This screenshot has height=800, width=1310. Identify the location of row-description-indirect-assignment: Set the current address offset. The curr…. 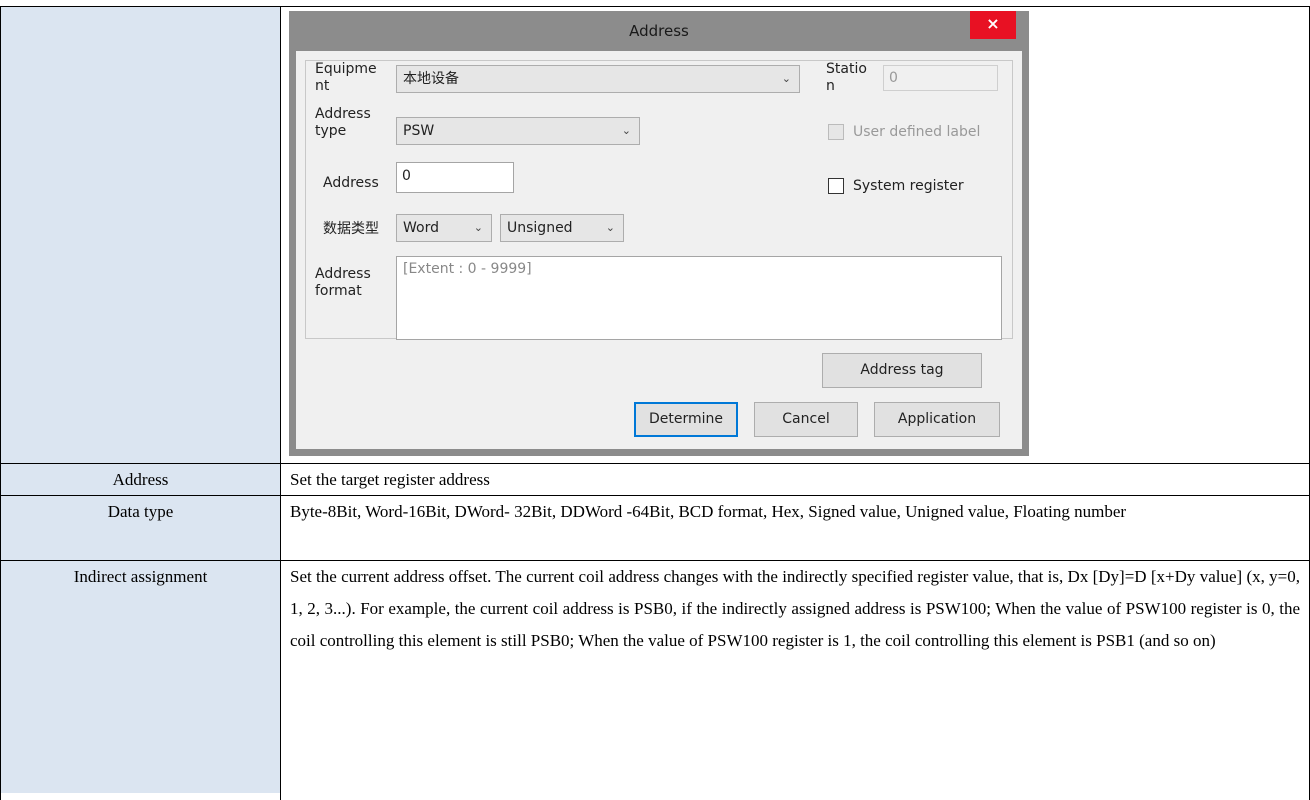
(795, 608).